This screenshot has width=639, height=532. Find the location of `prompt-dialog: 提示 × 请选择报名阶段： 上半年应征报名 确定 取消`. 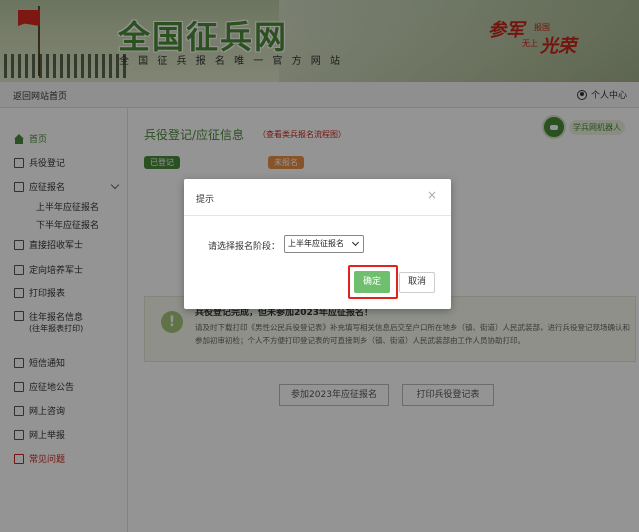

prompt-dialog: 提示 × 请选择报名阶段： 上半年应征报名 确定 取消 is located at coordinates (317, 244).